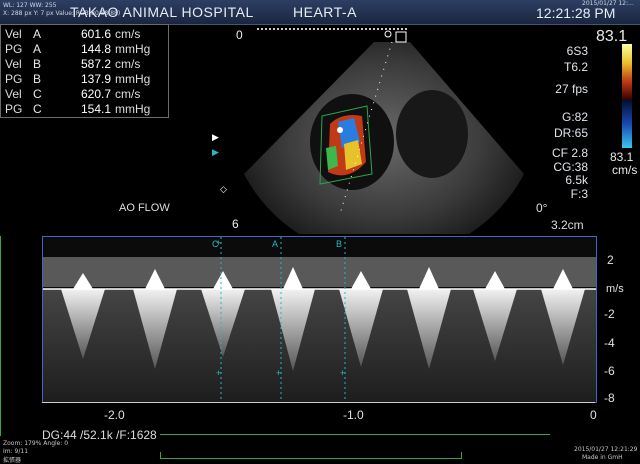 The height and width of the screenshot is (464, 640). I want to click on clock-time: 12:21:28 PM, so click(576, 13).